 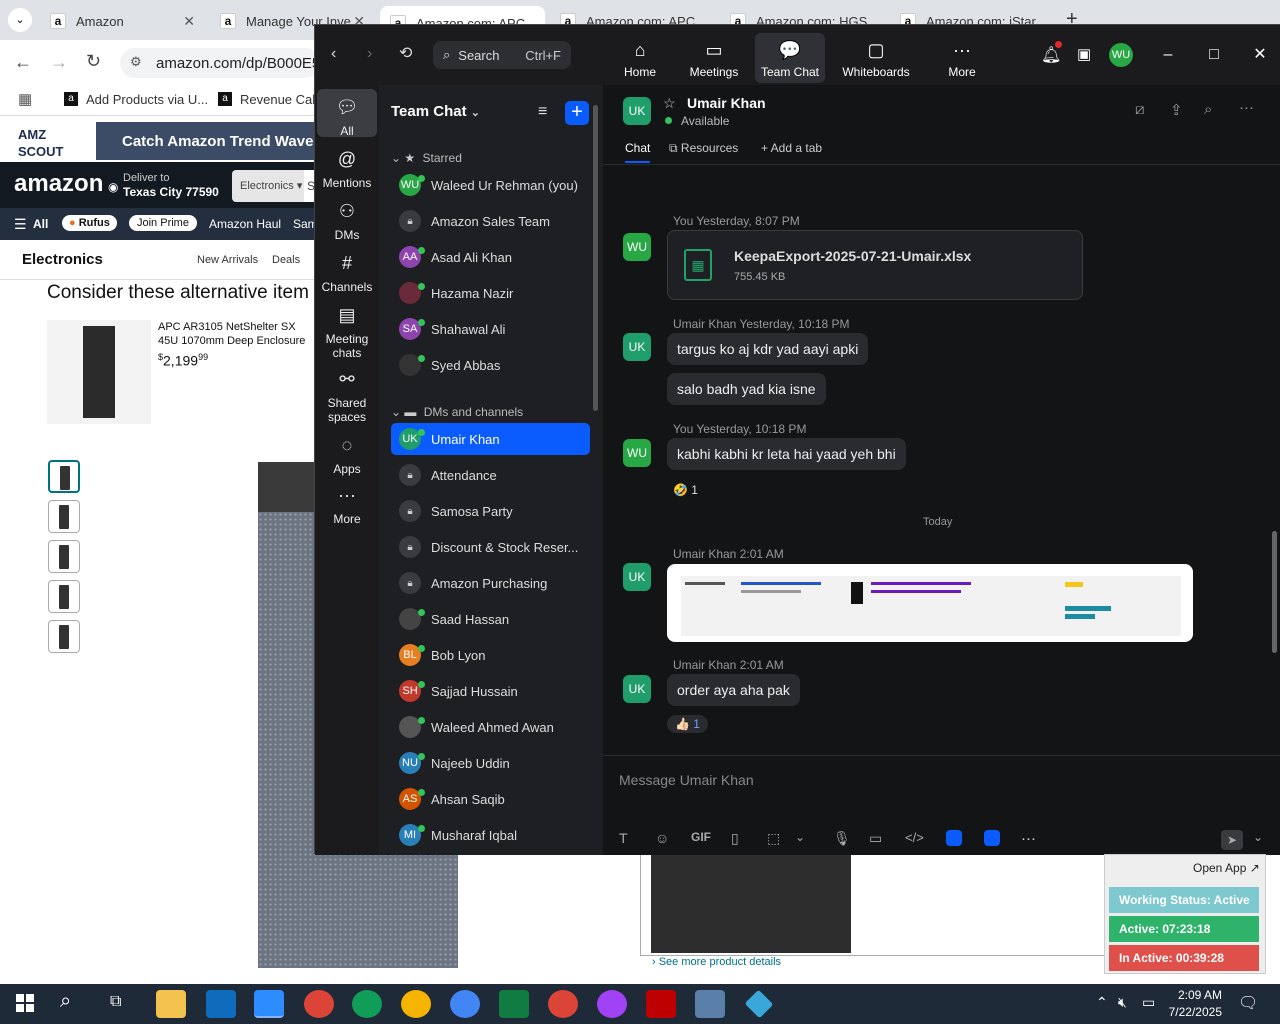 I want to click on chat-list-item: AA Asad Ali Khan, so click(x=490, y=257).